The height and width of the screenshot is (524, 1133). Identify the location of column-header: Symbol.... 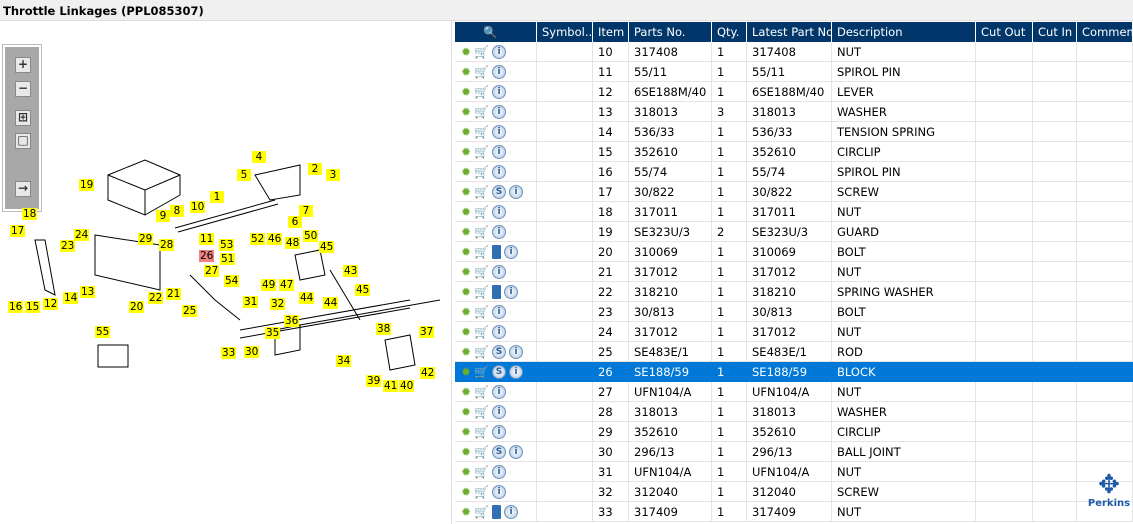
(565, 32).